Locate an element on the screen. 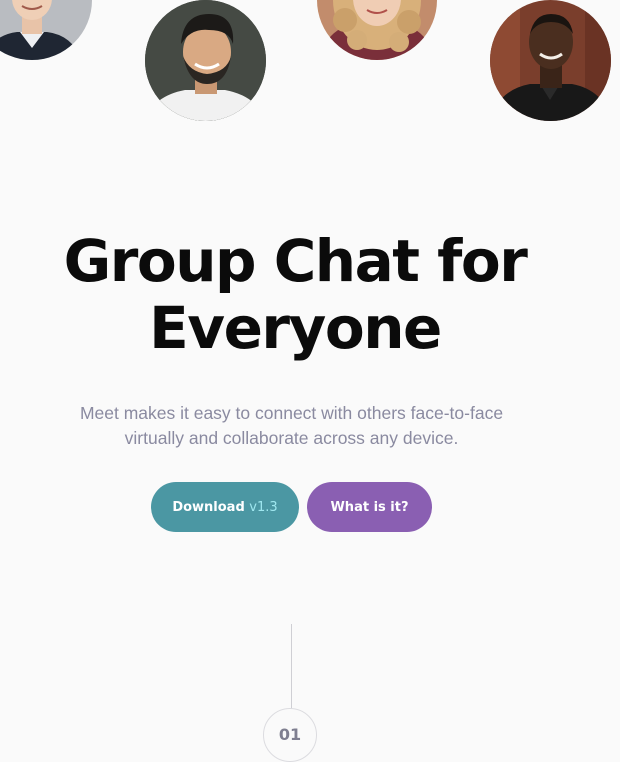 This screenshot has height=762, width=620. download-button-label: Download is located at coordinates (208, 507).